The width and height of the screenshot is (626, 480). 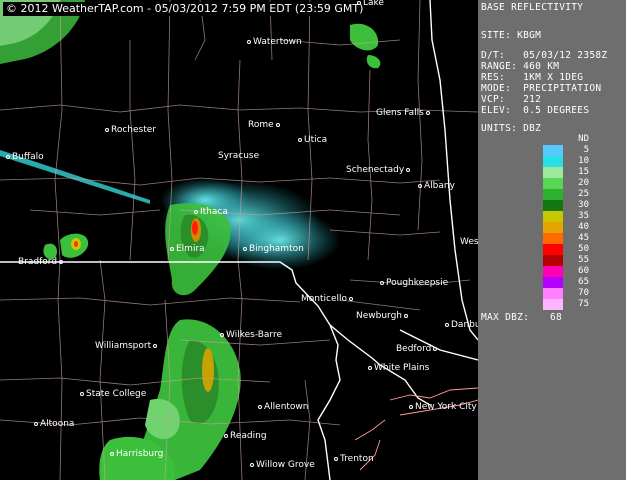 I want to click on city-wes: Wes, so click(x=469, y=242).